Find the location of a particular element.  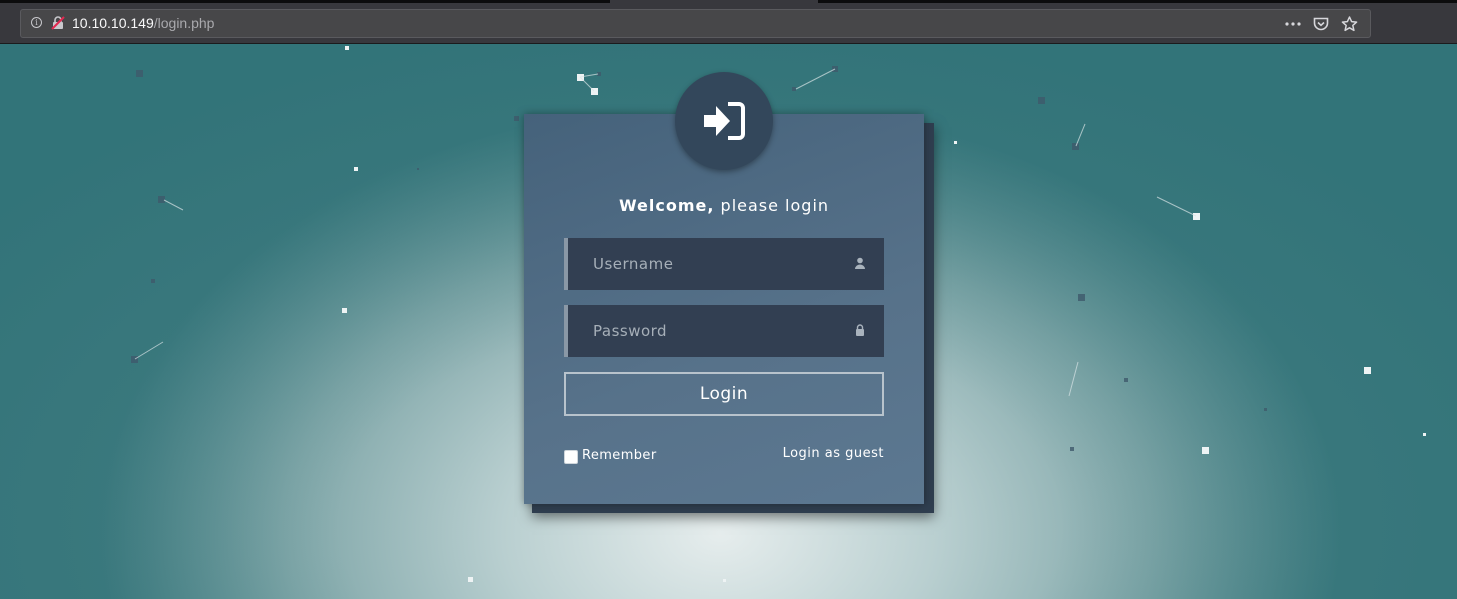

bookmark-star-icon is located at coordinates (1349, 24).